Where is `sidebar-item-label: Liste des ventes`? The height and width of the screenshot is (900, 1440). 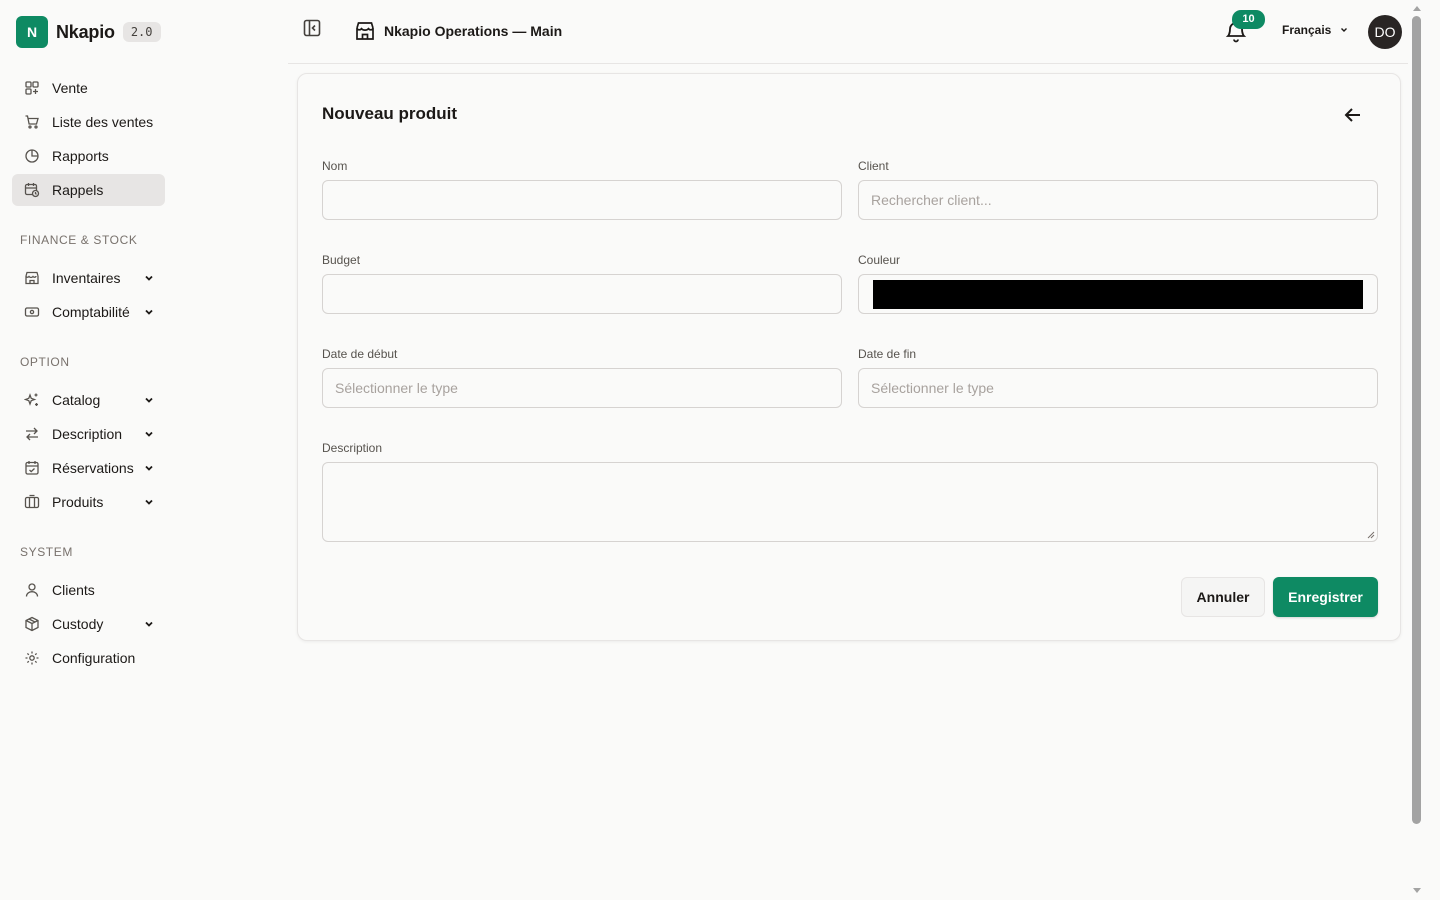
sidebar-item-label: Liste des ventes is located at coordinates (103, 122).